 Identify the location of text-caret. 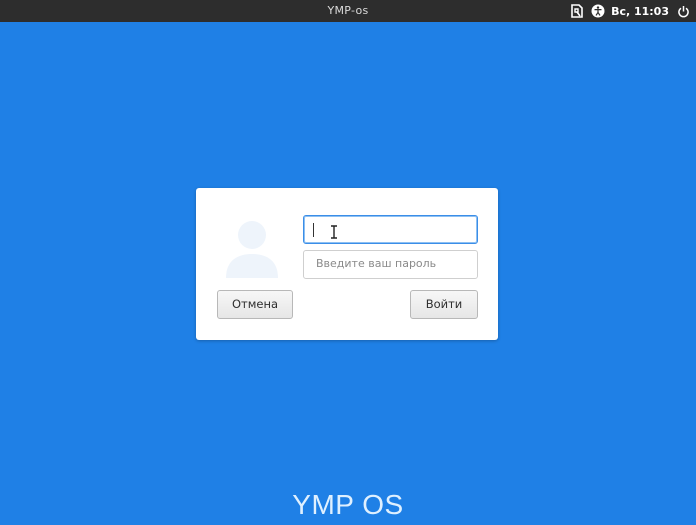
(313, 230).